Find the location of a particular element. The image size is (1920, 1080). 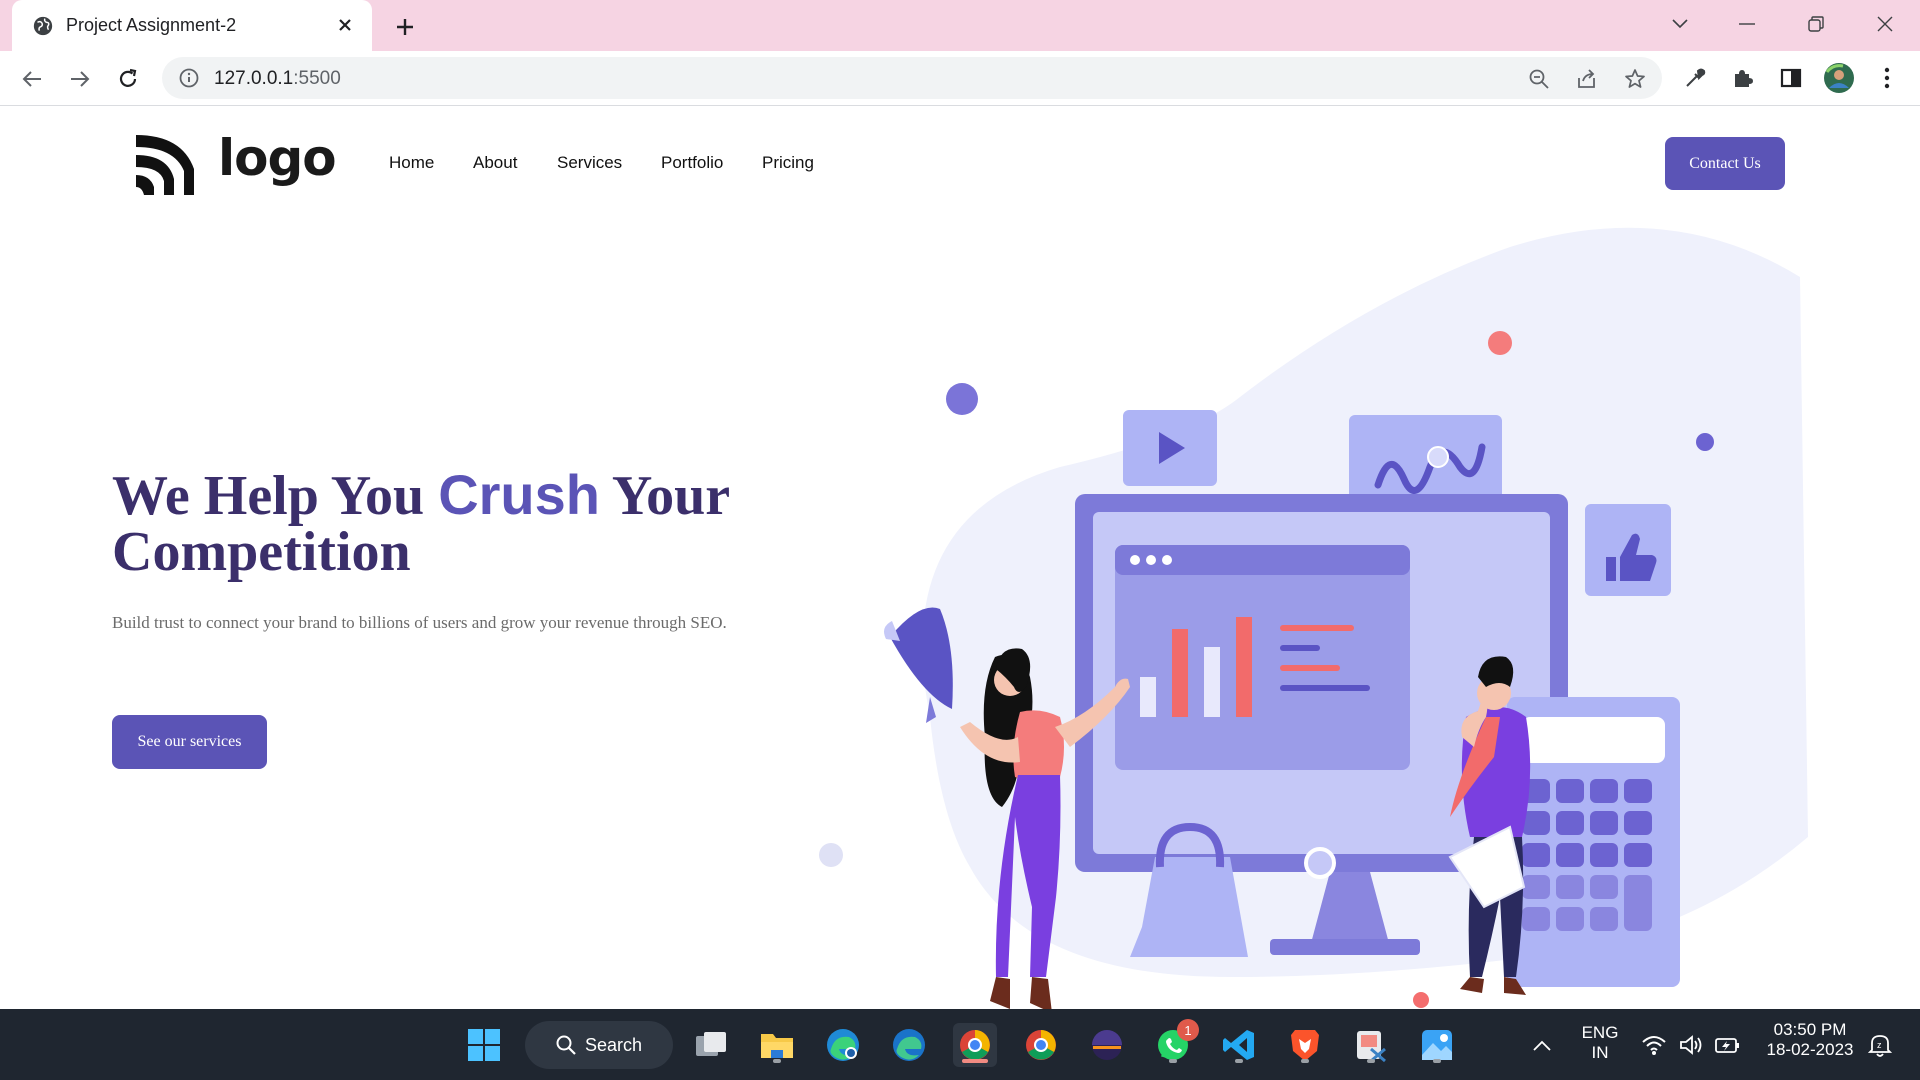

forward-icon is located at coordinates (80, 79).